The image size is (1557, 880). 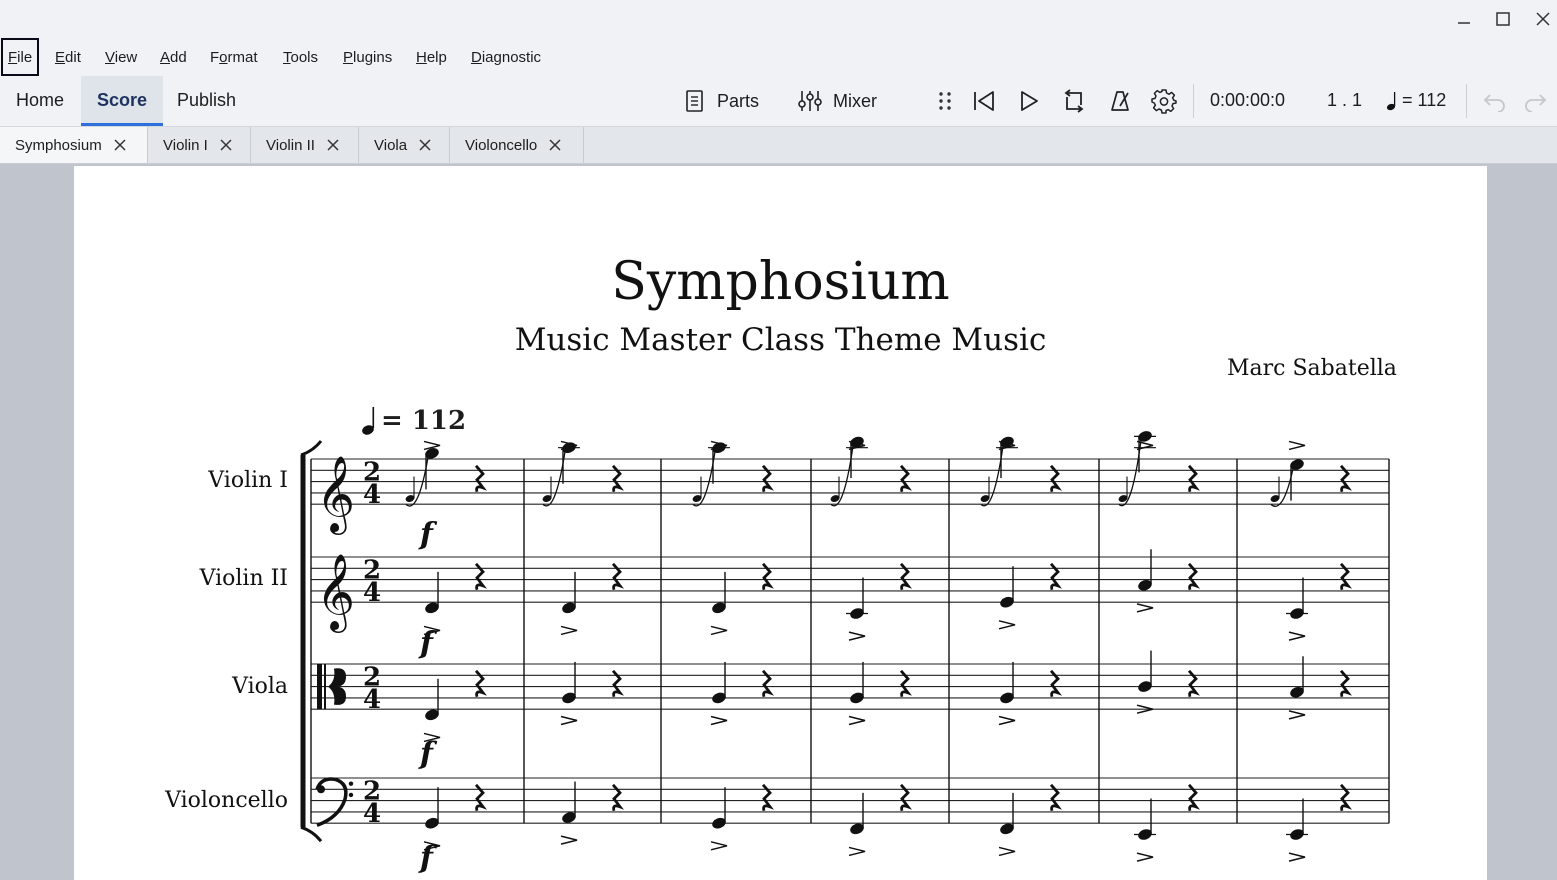 What do you see at coordinates (837, 101) in the screenshot?
I see `mixer-button: Mixer` at bounding box center [837, 101].